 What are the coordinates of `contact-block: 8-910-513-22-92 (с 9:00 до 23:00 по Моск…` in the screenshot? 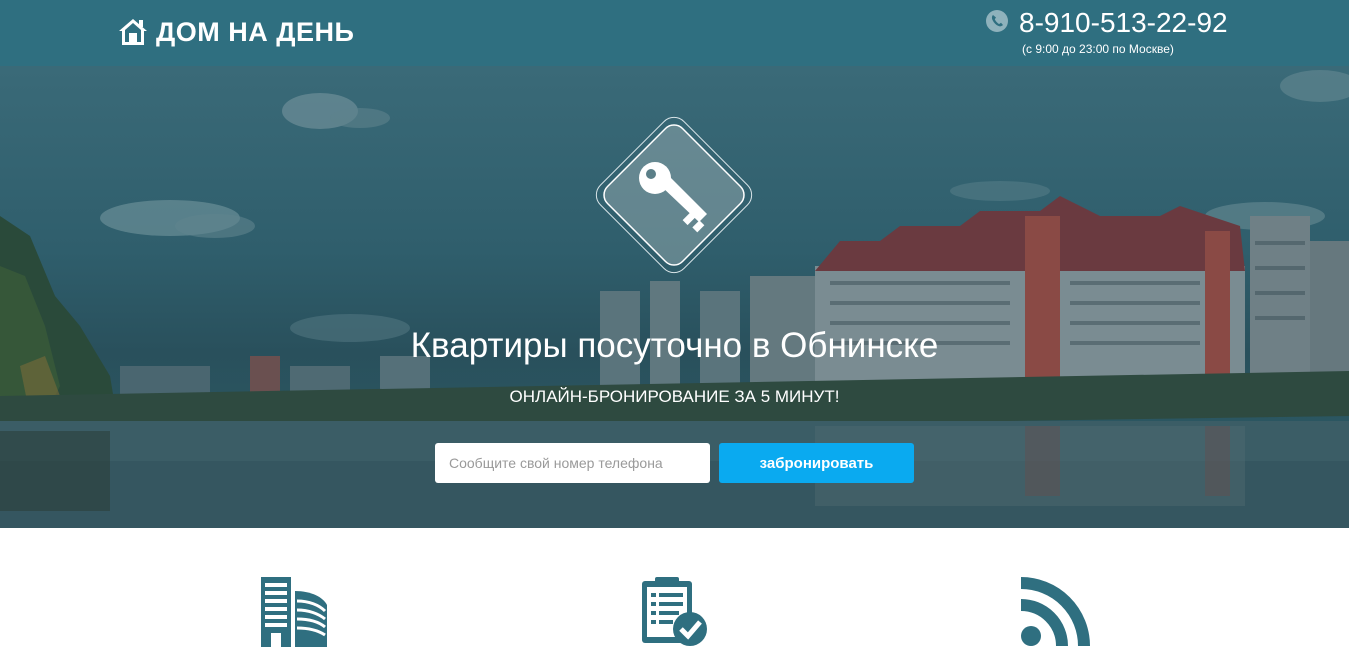 It's located at (1106, 31).